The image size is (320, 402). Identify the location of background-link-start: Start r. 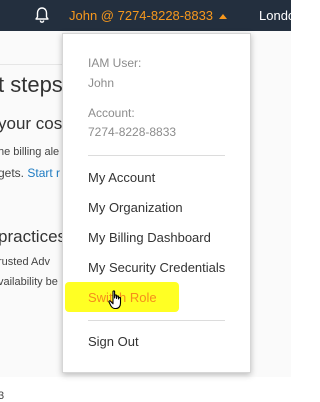
(43, 173).